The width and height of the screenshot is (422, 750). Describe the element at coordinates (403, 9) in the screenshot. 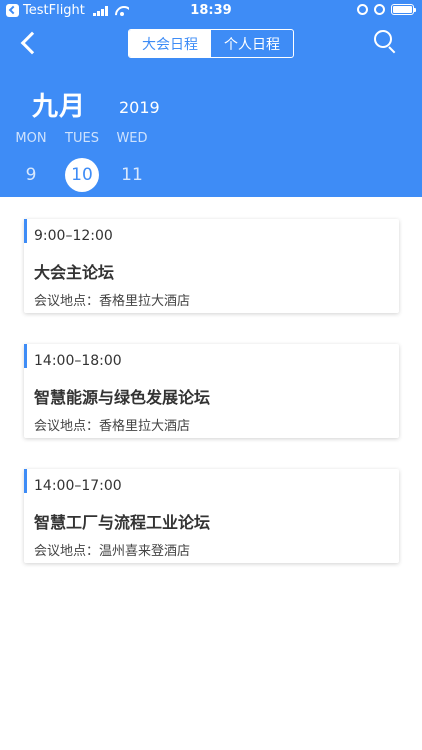

I see `battery-icon` at that location.